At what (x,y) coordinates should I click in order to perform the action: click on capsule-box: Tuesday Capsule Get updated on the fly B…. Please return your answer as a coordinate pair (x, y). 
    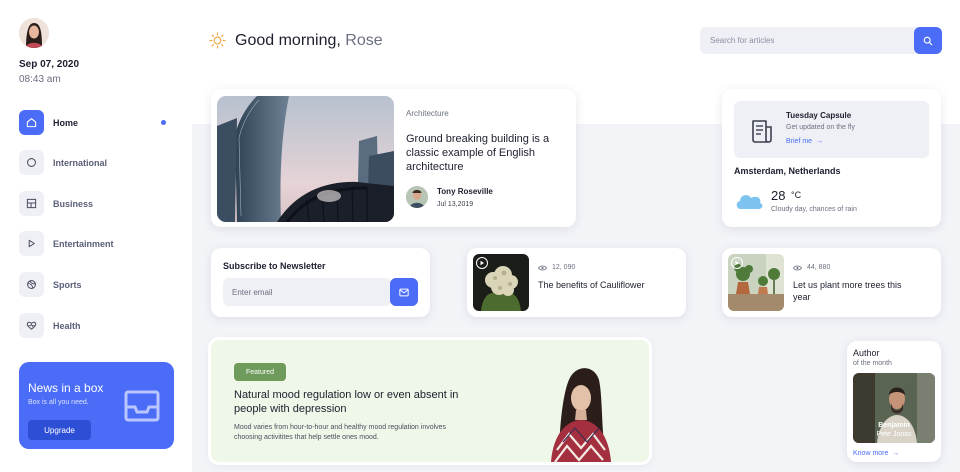
    Looking at the image, I should click on (831, 129).